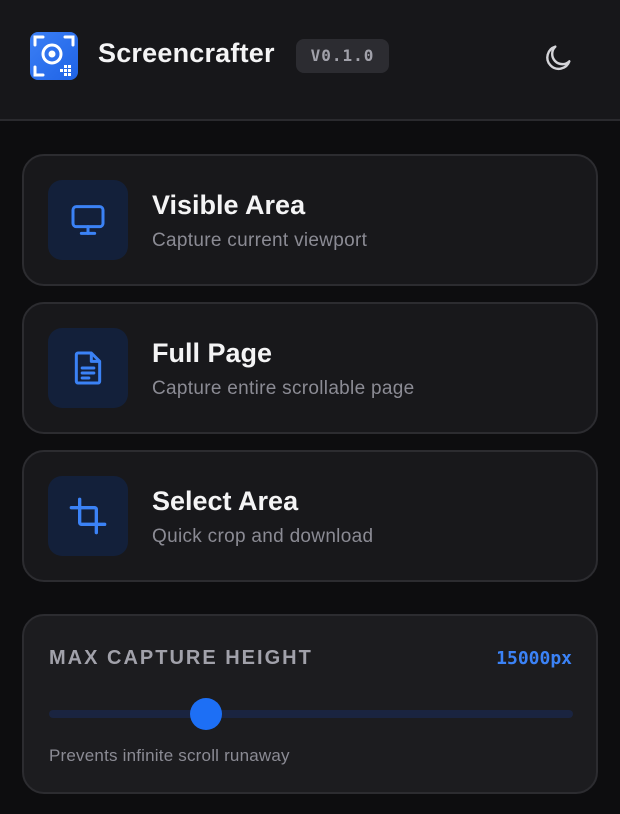  What do you see at coordinates (88, 368) in the screenshot?
I see `document-icon` at bounding box center [88, 368].